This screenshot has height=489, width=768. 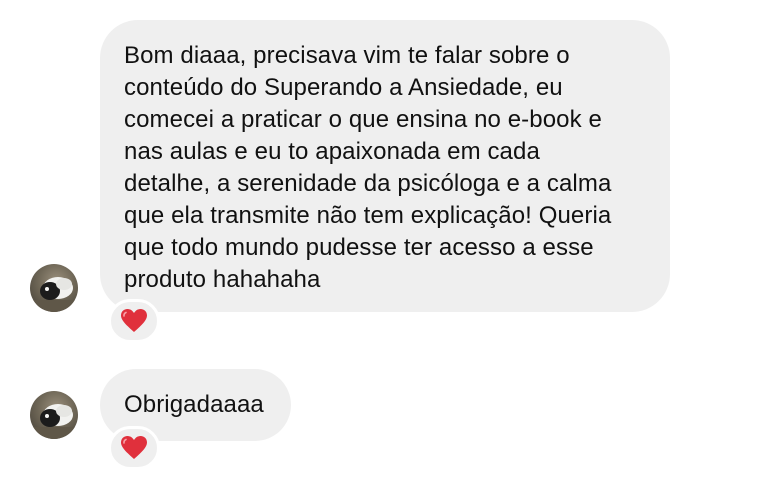 I want to click on message-text: Obrigadaaaa, so click(x=194, y=404).